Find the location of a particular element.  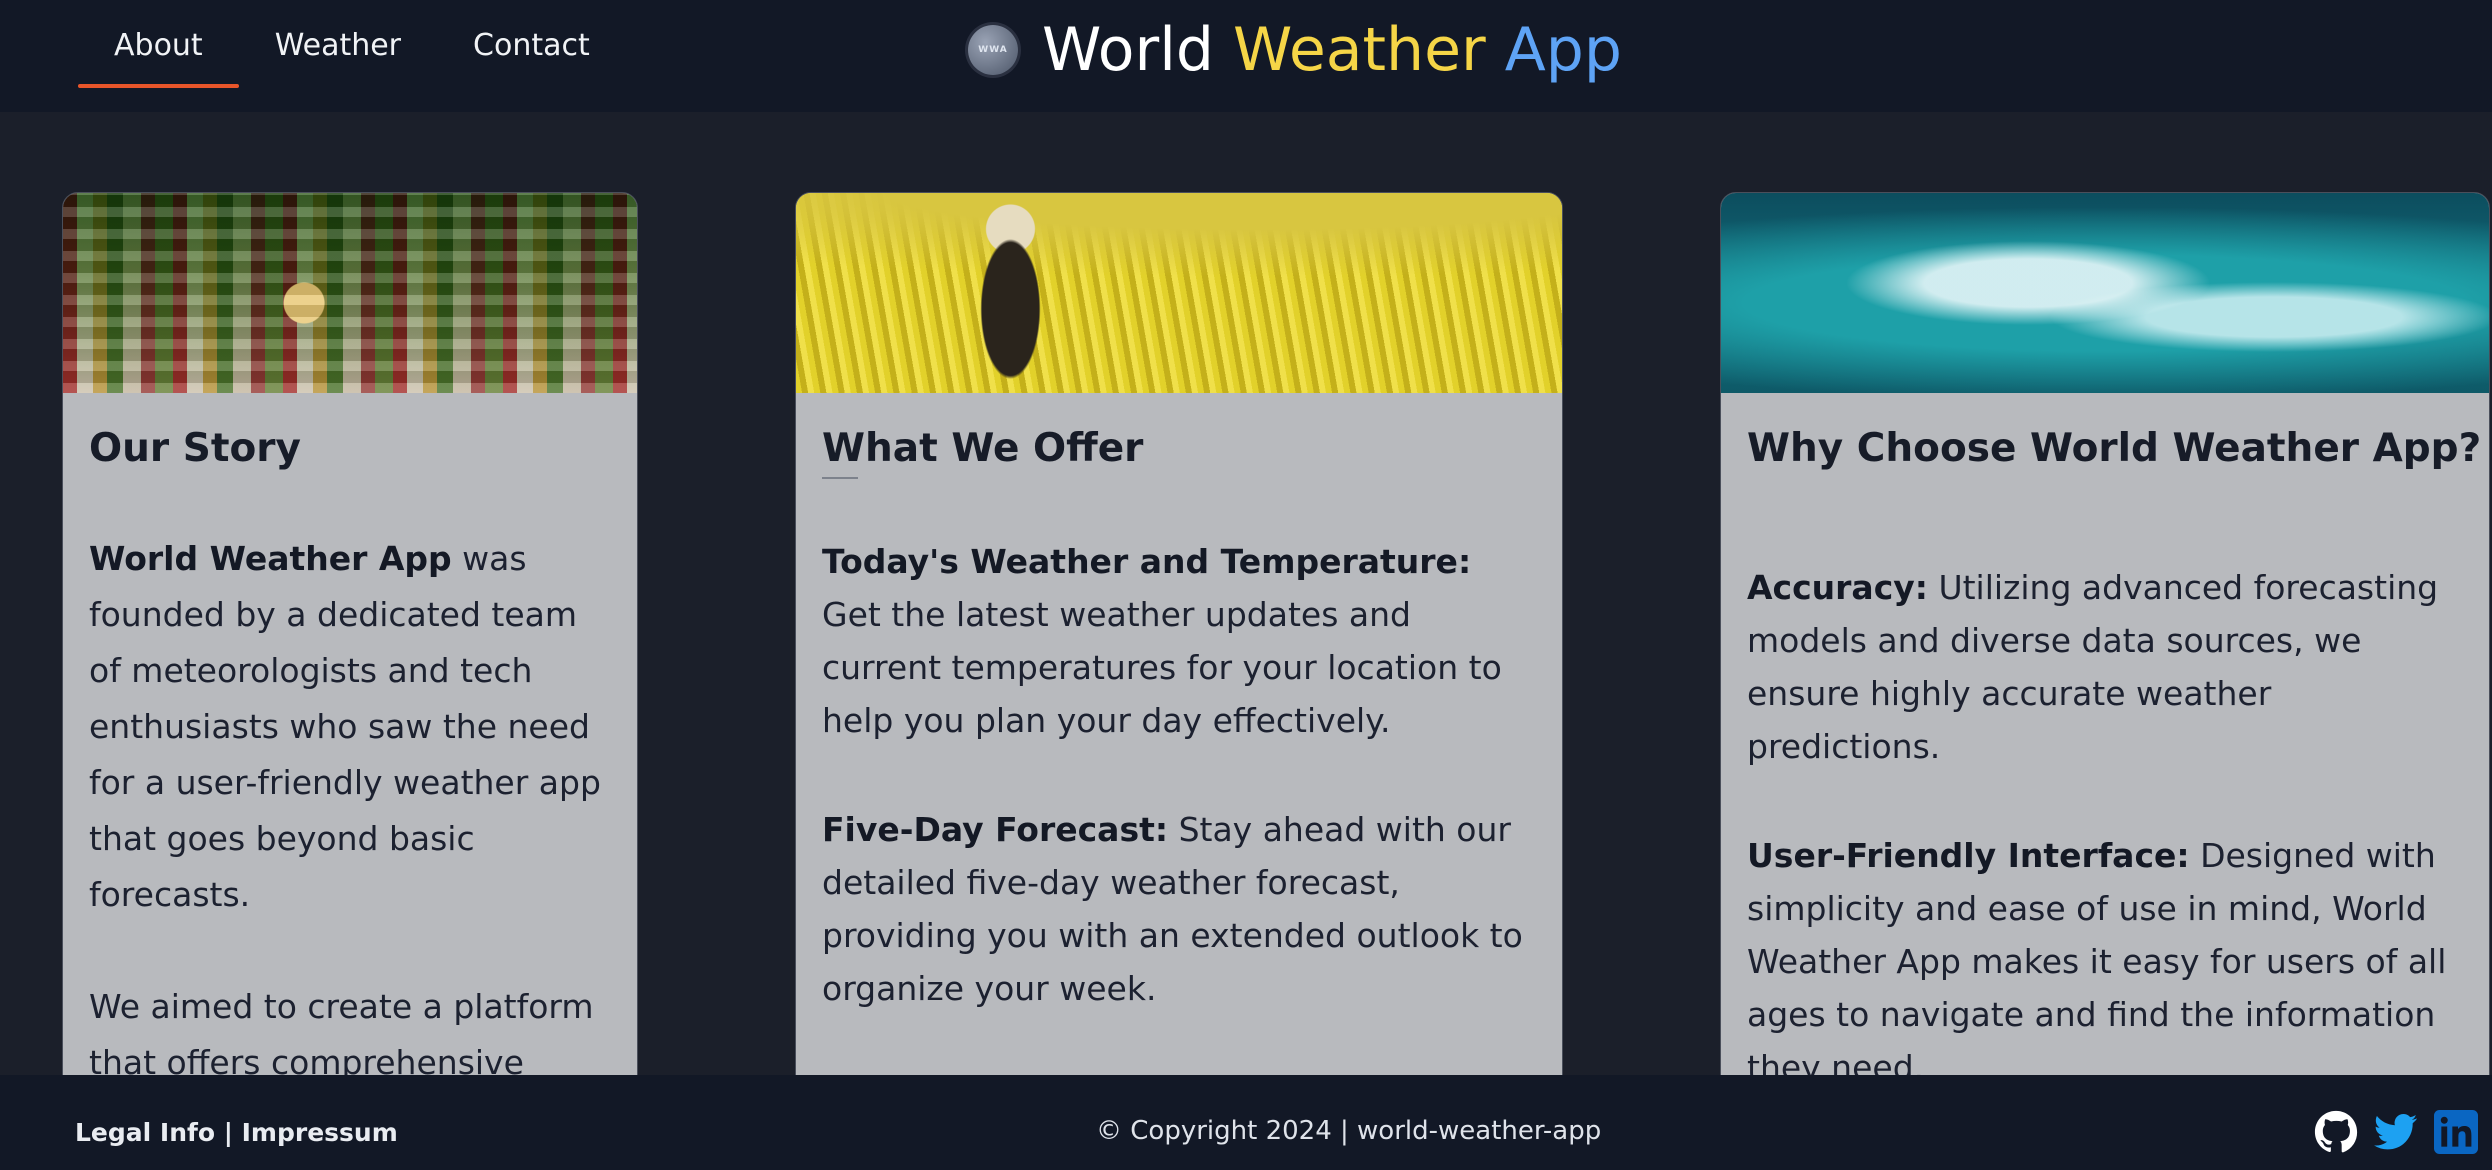

brand-logo-text: WWA is located at coordinates (993, 50).